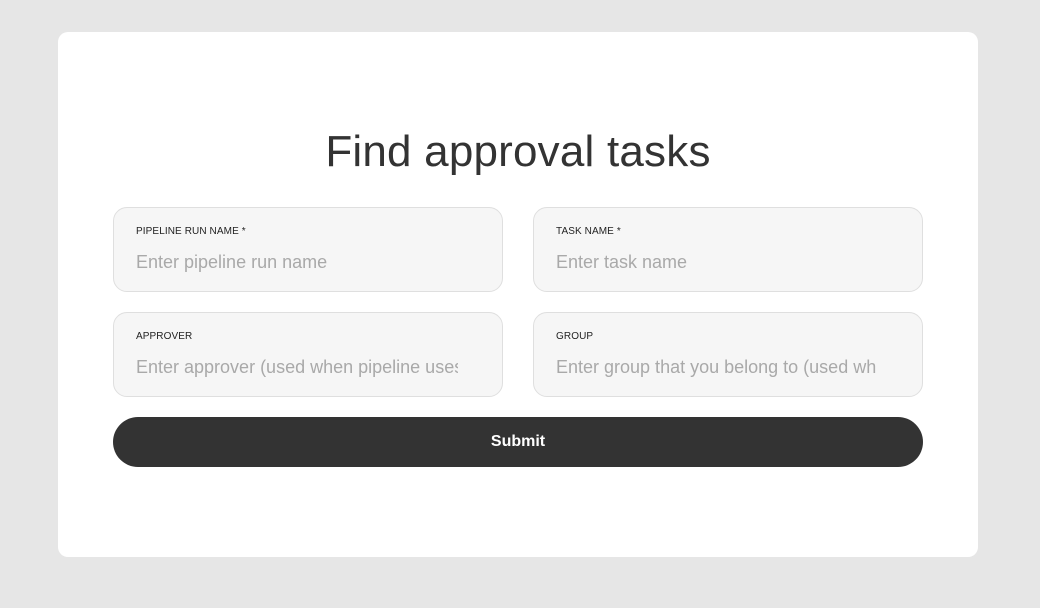 Image resolution: width=1040 pixels, height=608 pixels. What do you see at coordinates (717, 262) in the screenshot?
I see `task-name-input` at bounding box center [717, 262].